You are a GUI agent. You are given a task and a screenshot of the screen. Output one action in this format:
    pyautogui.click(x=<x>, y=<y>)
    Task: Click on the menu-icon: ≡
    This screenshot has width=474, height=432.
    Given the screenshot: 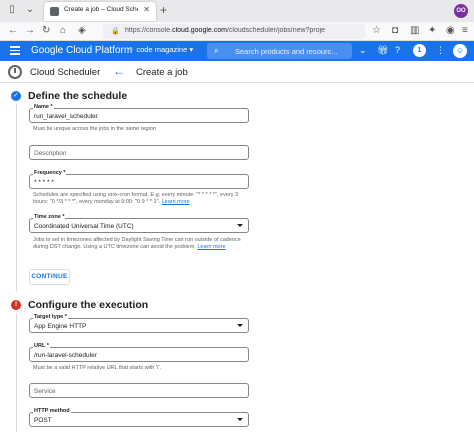 What is the action you would take?
    pyautogui.click(x=465, y=31)
    